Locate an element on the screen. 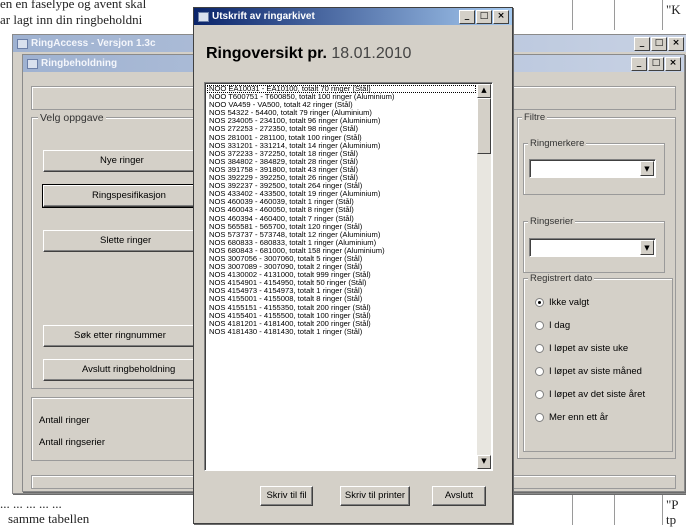 This screenshot has width=686, height=528. scroll-down-icon: ▼ is located at coordinates (484, 462).